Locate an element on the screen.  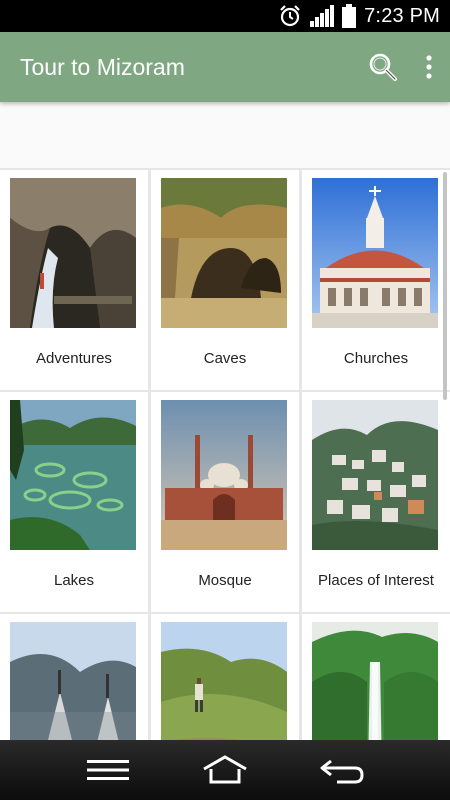
status-bar: 7:23 PM is located at coordinates (225, 16).